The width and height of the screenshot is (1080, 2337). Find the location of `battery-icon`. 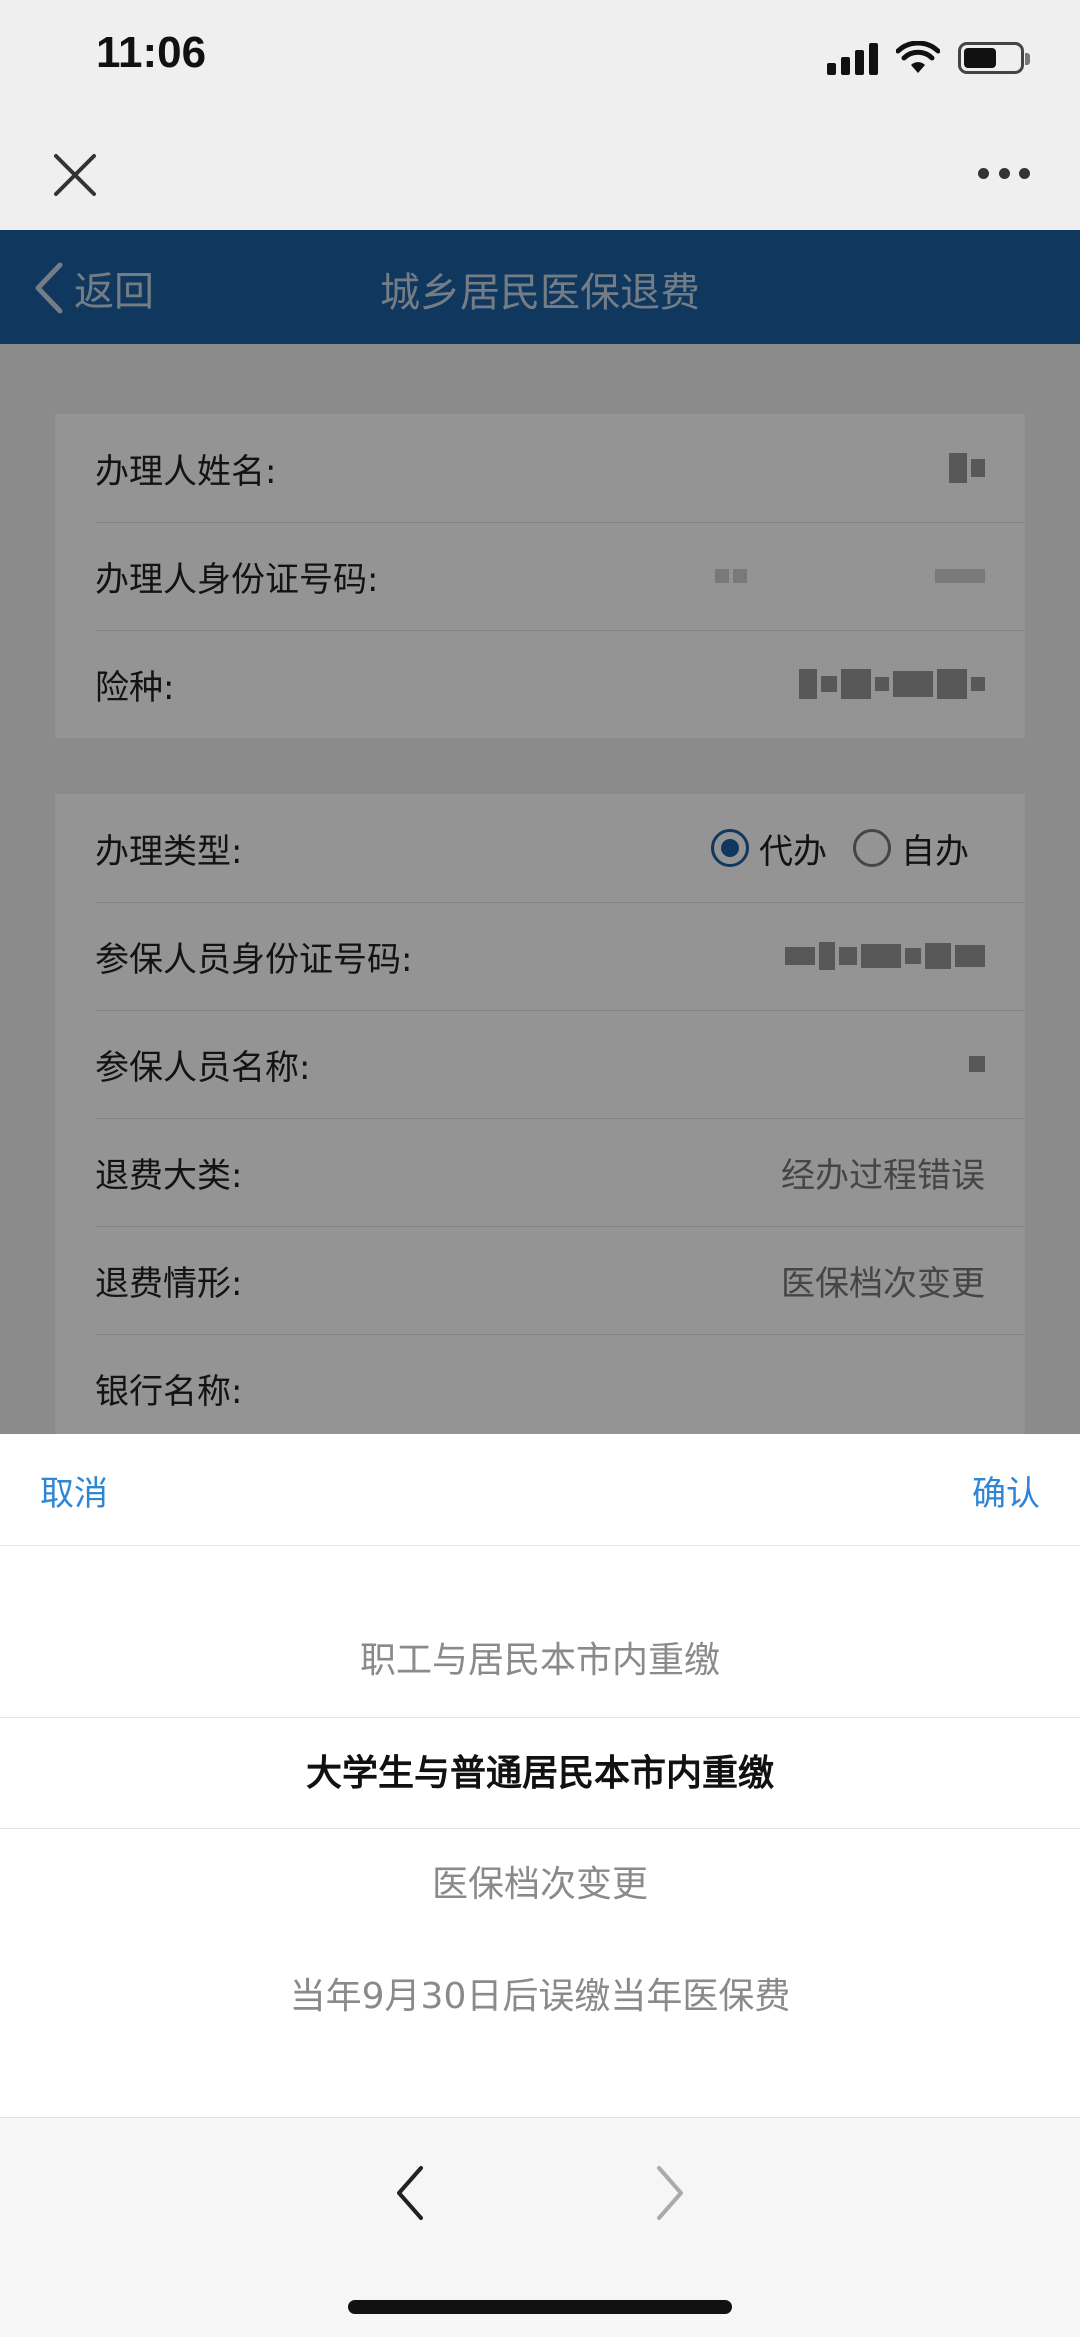

battery-icon is located at coordinates (994, 58).